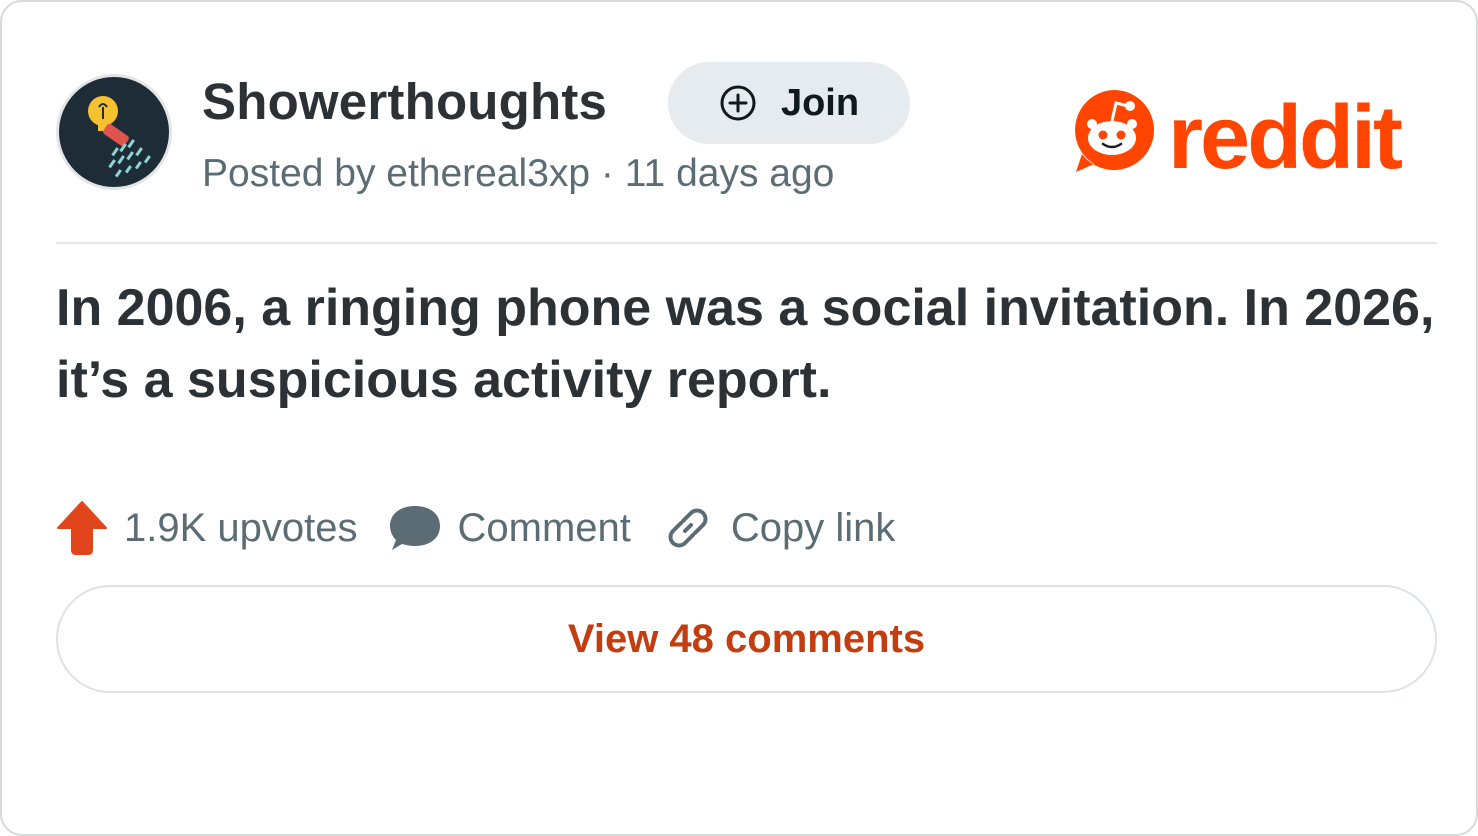 The width and height of the screenshot is (1478, 836). Describe the element at coordinates (1114, 131) in the screenshot. I see `reddit-snoo-icon` at that location.